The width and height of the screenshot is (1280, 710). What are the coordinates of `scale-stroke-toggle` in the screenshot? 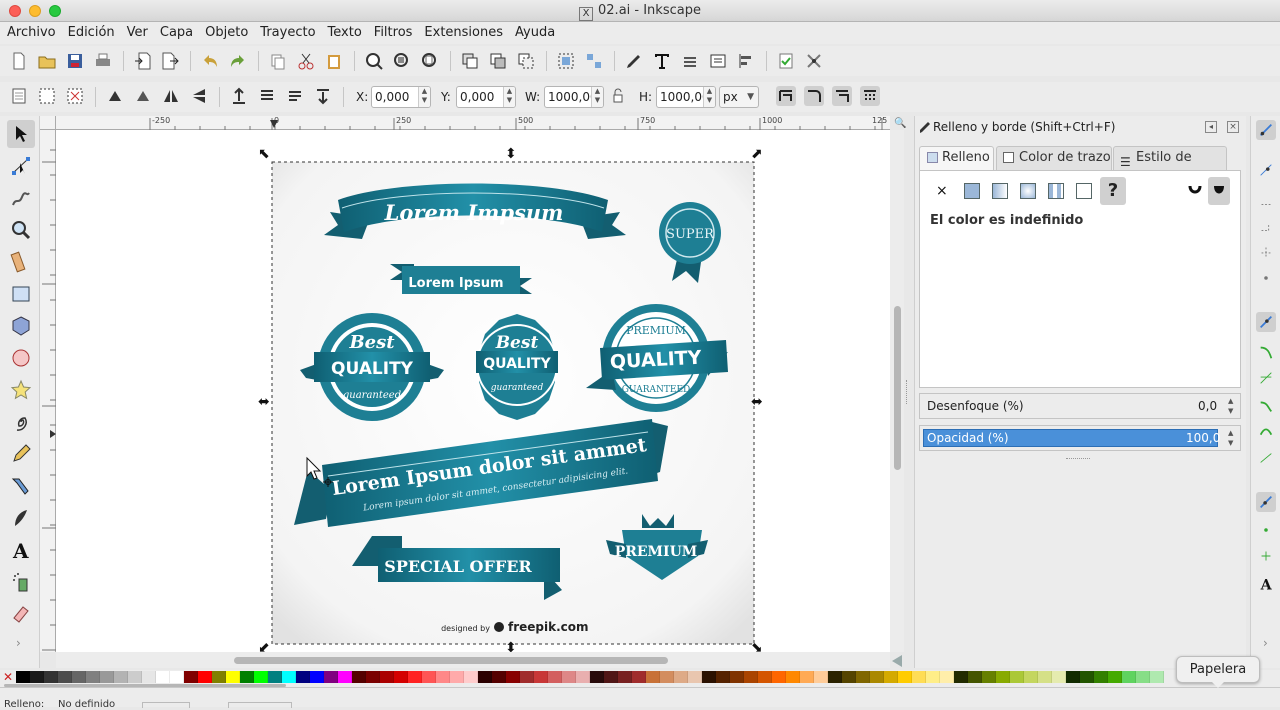 It's located at (786, 96).